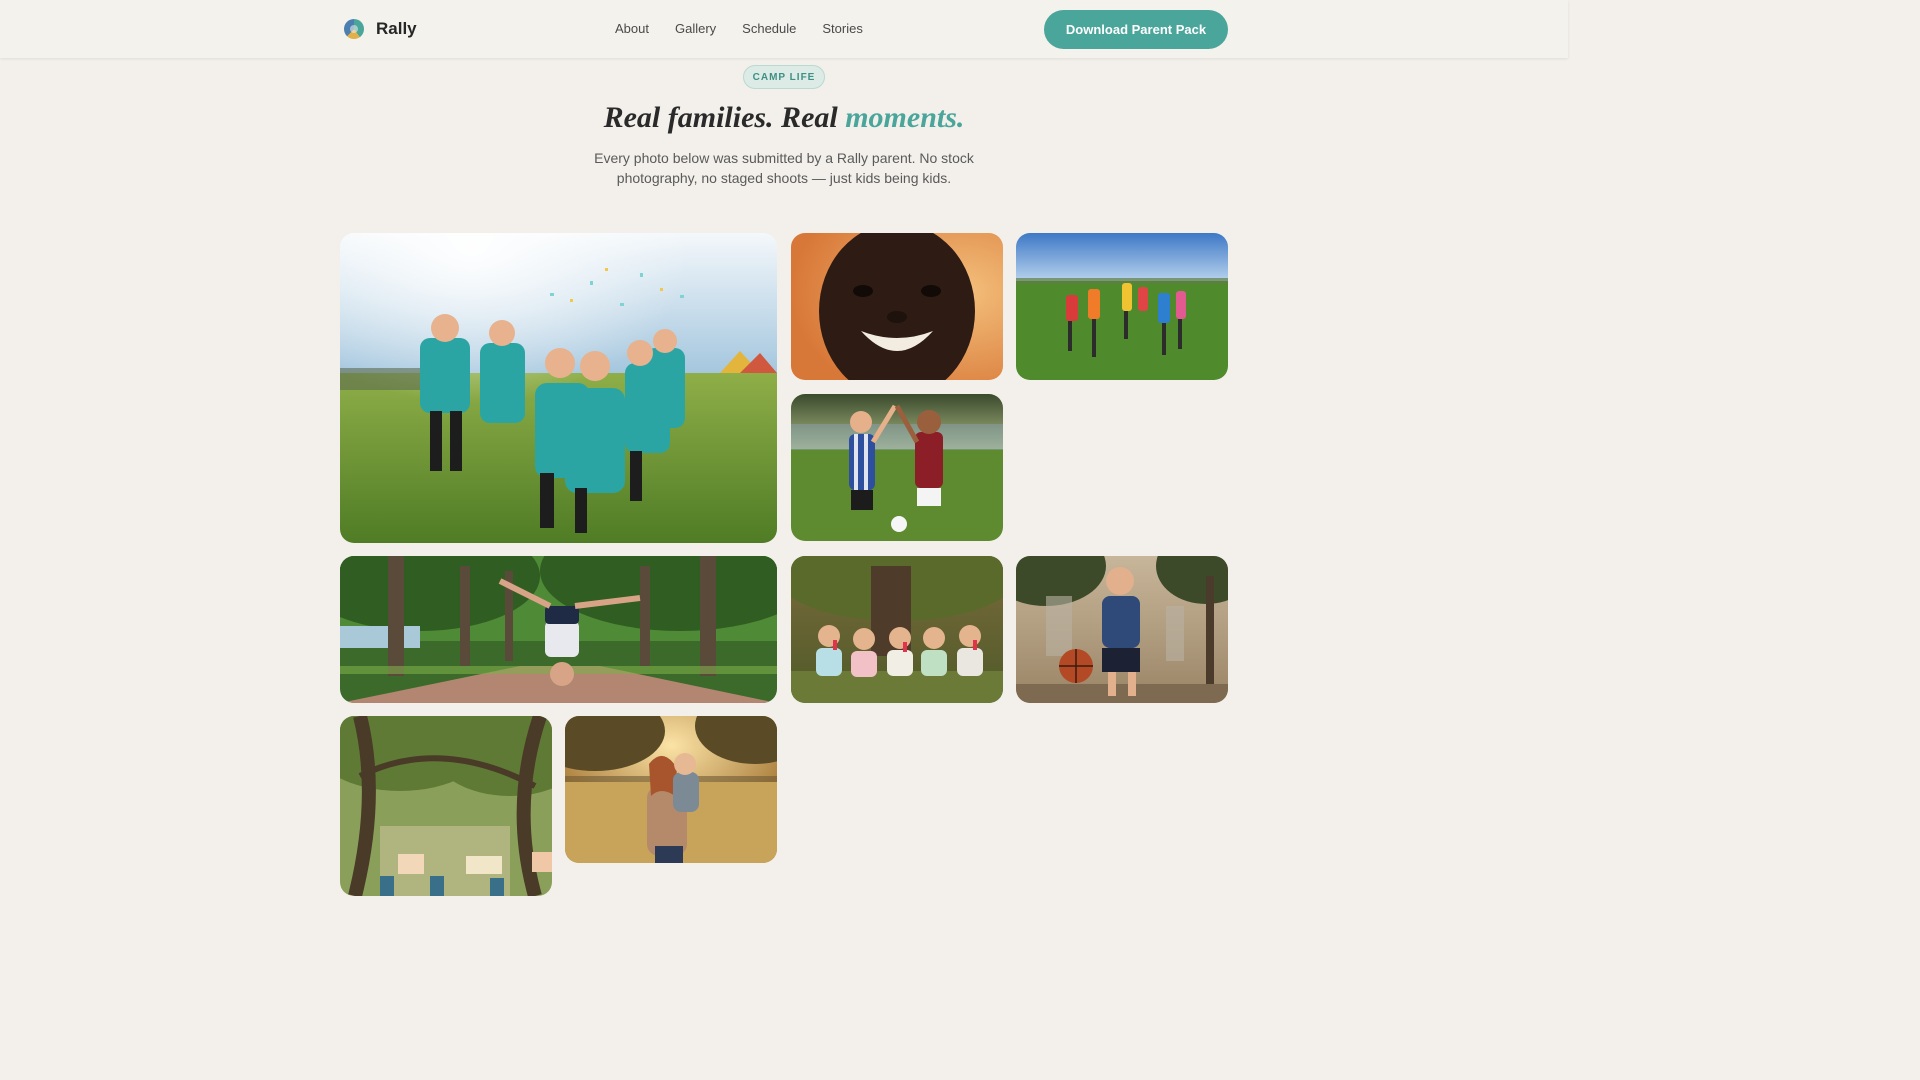  Describe the element at coordinates (897, 467) in the screenshot. I see `photo-soccer-high-five` at that location.